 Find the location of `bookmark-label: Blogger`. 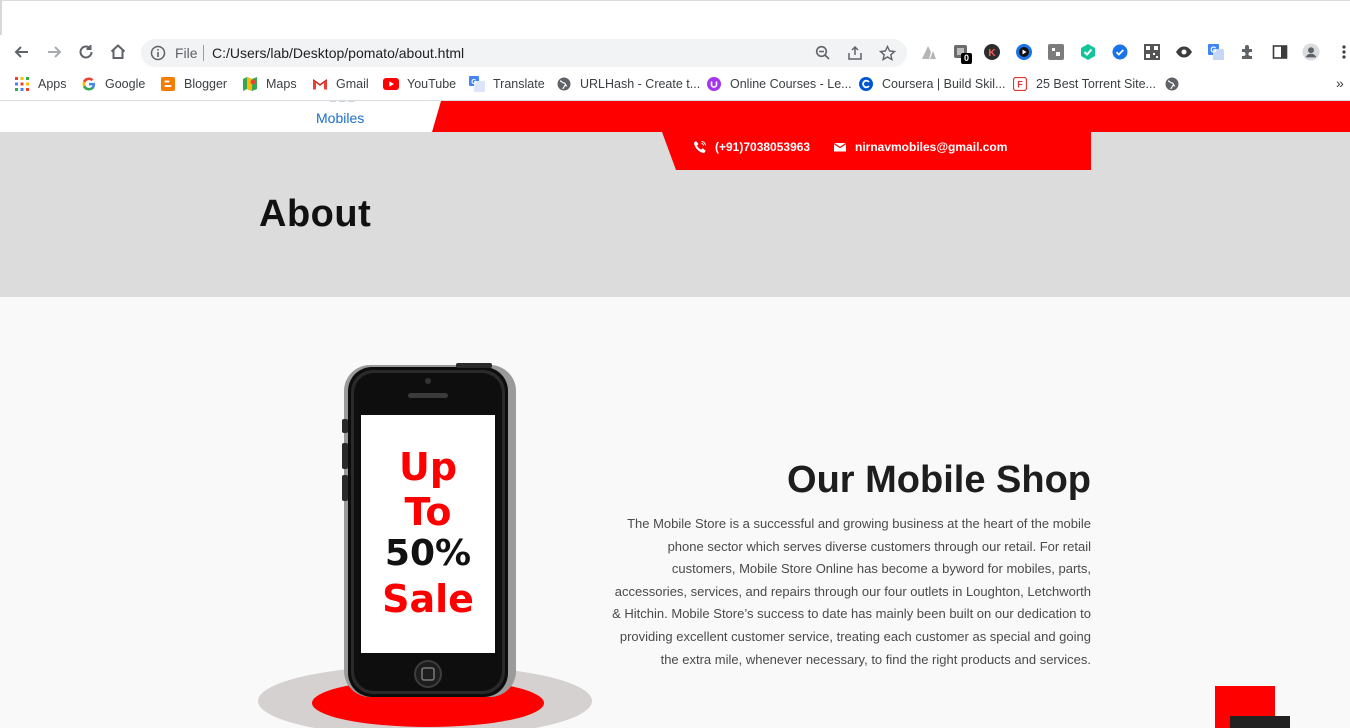

bookmark-label: Blogger is located at coordinates (206, 84).